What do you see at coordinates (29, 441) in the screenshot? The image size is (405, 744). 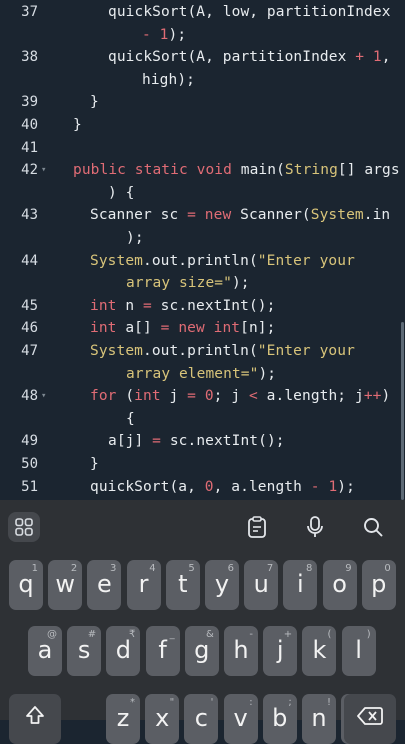 I see `line-number: 49` at bounding box center [29, 441].